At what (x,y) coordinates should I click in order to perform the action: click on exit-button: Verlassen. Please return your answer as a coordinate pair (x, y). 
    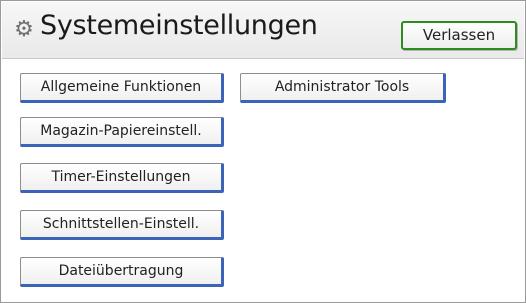
    Looking at the image, I should click on (459, 35).